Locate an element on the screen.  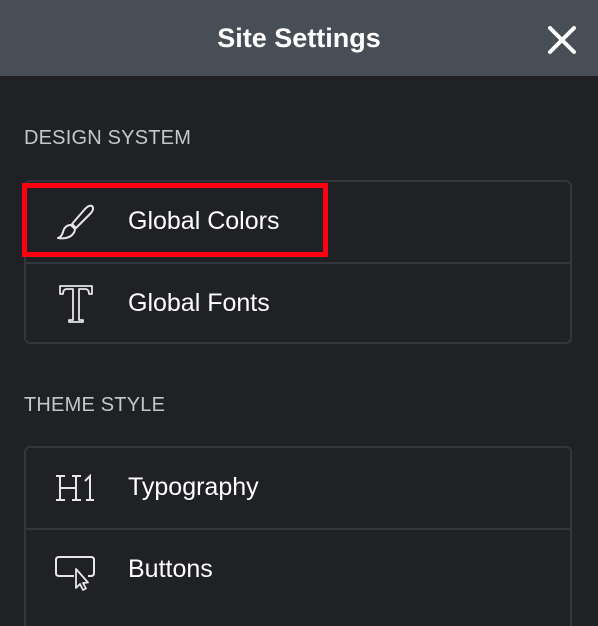
close-button is located at coordinates (562, 40).